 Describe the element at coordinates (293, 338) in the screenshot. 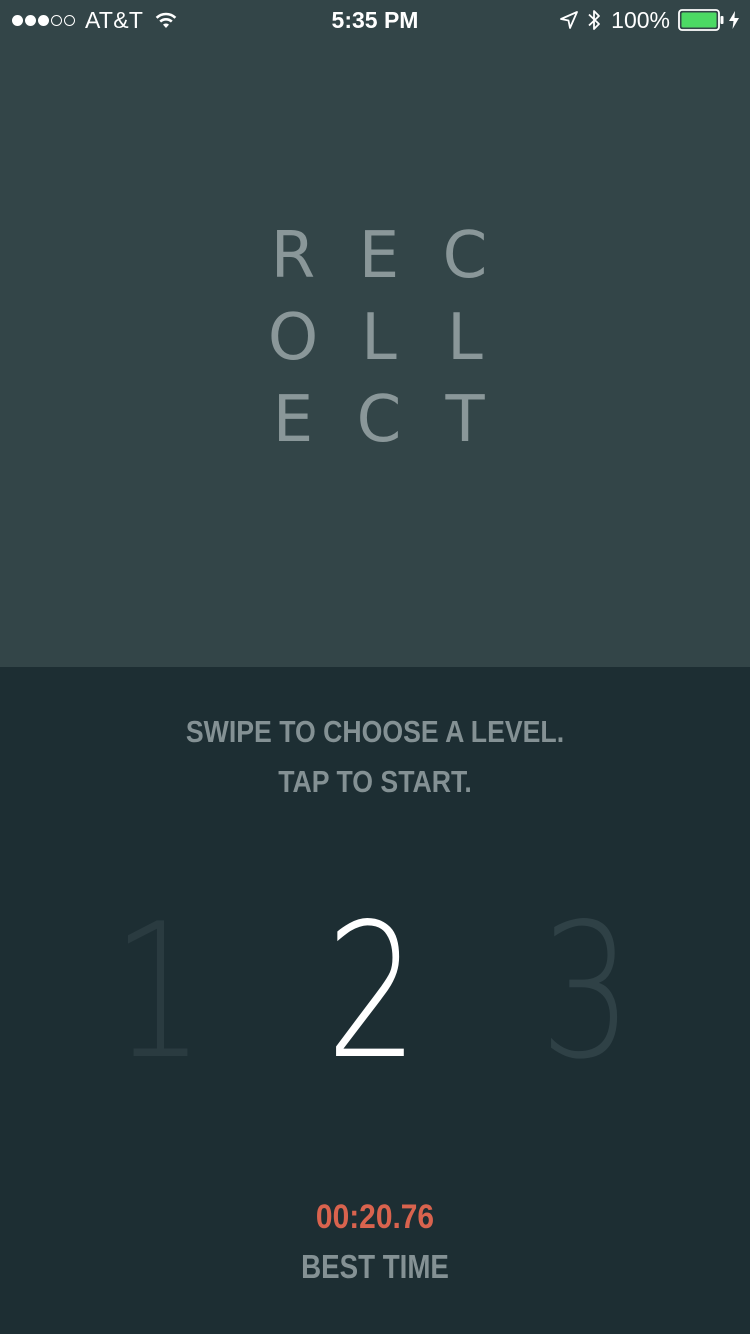

I see `logo-letter: O` at that location.